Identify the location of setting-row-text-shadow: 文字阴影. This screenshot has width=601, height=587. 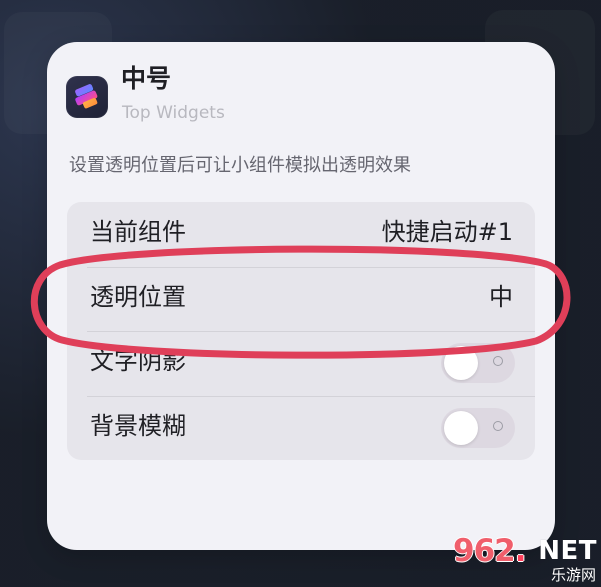
(301, 363).